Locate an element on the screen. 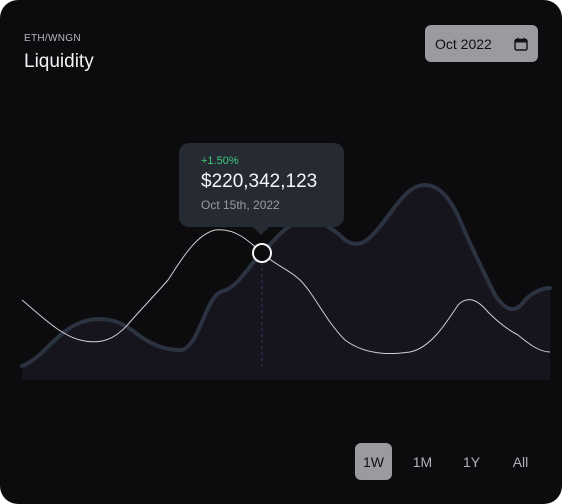 The image size is (562, 504). value-tooltip: +1.50% $220,342,123 Oct 15th, 2022 is located at coordinates (261, 189).